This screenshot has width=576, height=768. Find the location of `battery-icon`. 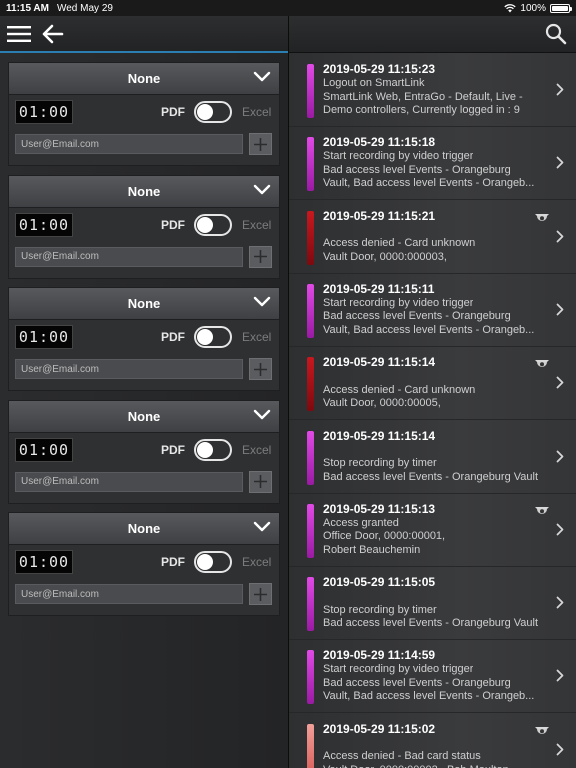

battery-icon is located at coordinates (561, 8).